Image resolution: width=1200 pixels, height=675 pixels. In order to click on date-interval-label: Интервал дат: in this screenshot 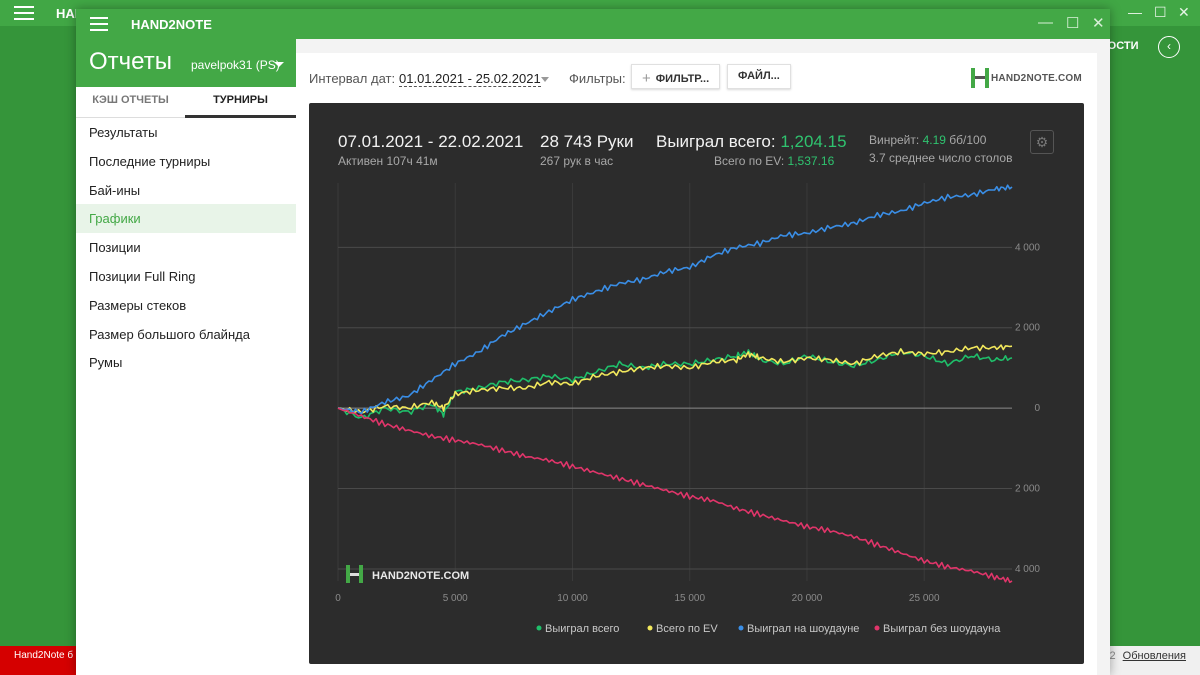, I will do `click(352, 78)`.